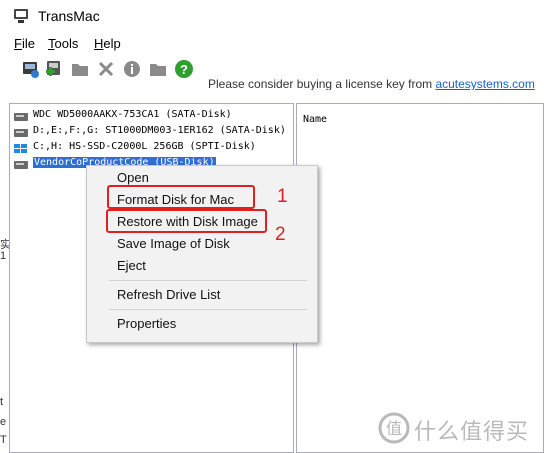 This screenshot has width=544, height=453. I want to click on menu-tools: Tools, so click(63, 43).